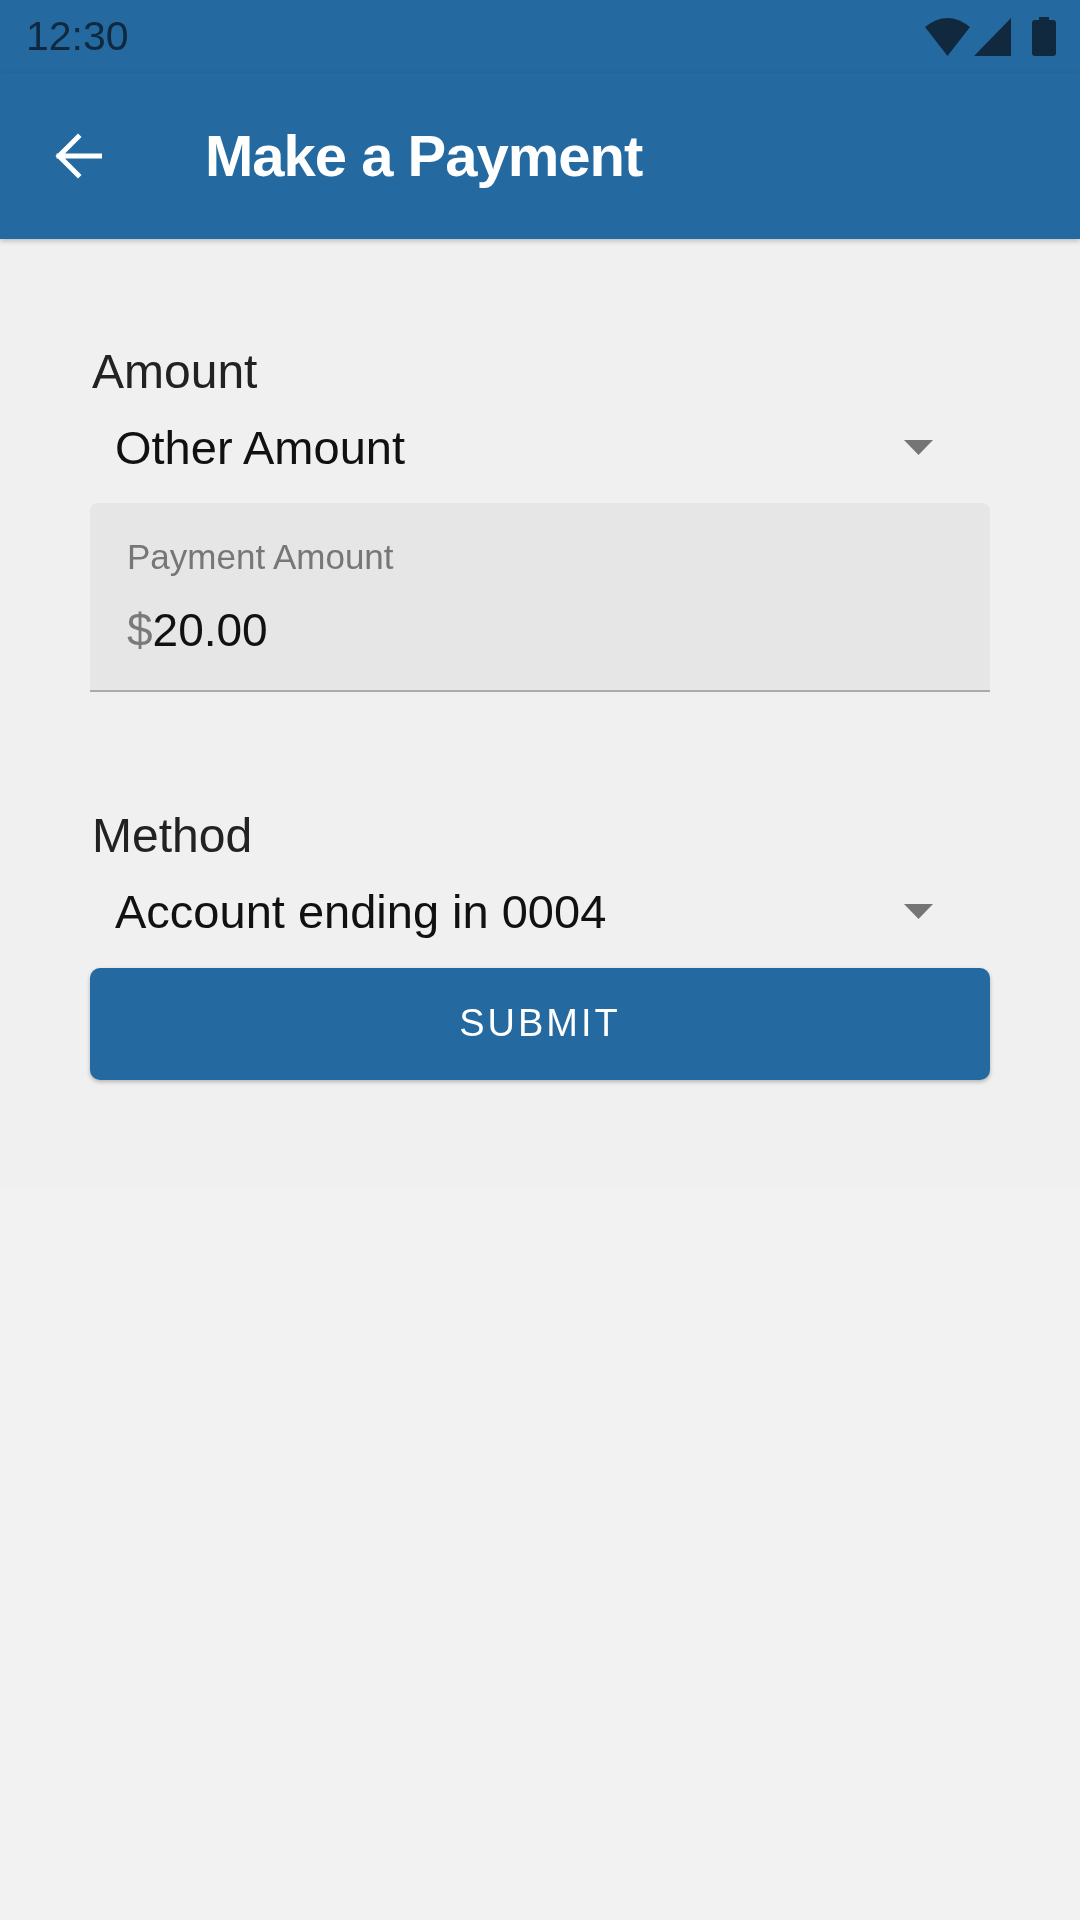  Describe the element at coordinates (424, 156) in the screenshot. I see `screen-title: Make a Payment` at that location.